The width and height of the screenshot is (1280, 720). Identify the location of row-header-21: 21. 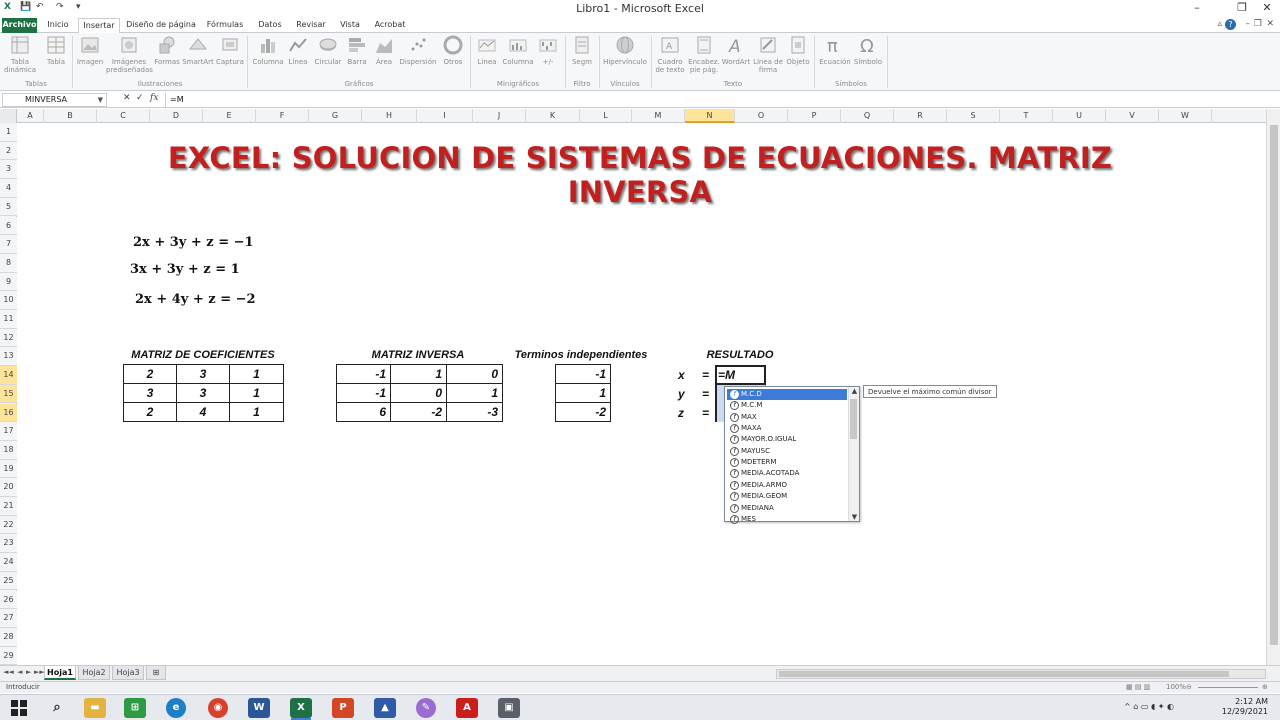
(8, 506).